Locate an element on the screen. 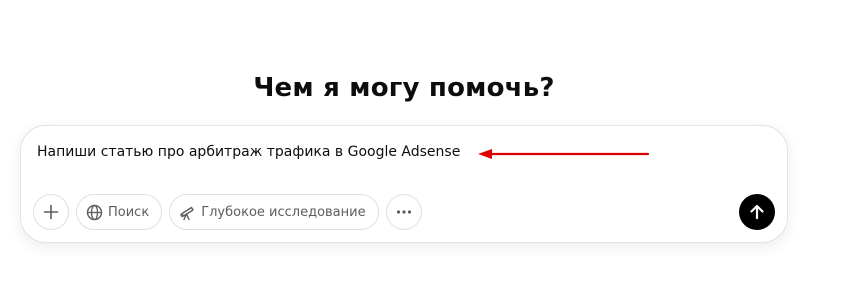  plus-icon is located at coordinates (51, 212).